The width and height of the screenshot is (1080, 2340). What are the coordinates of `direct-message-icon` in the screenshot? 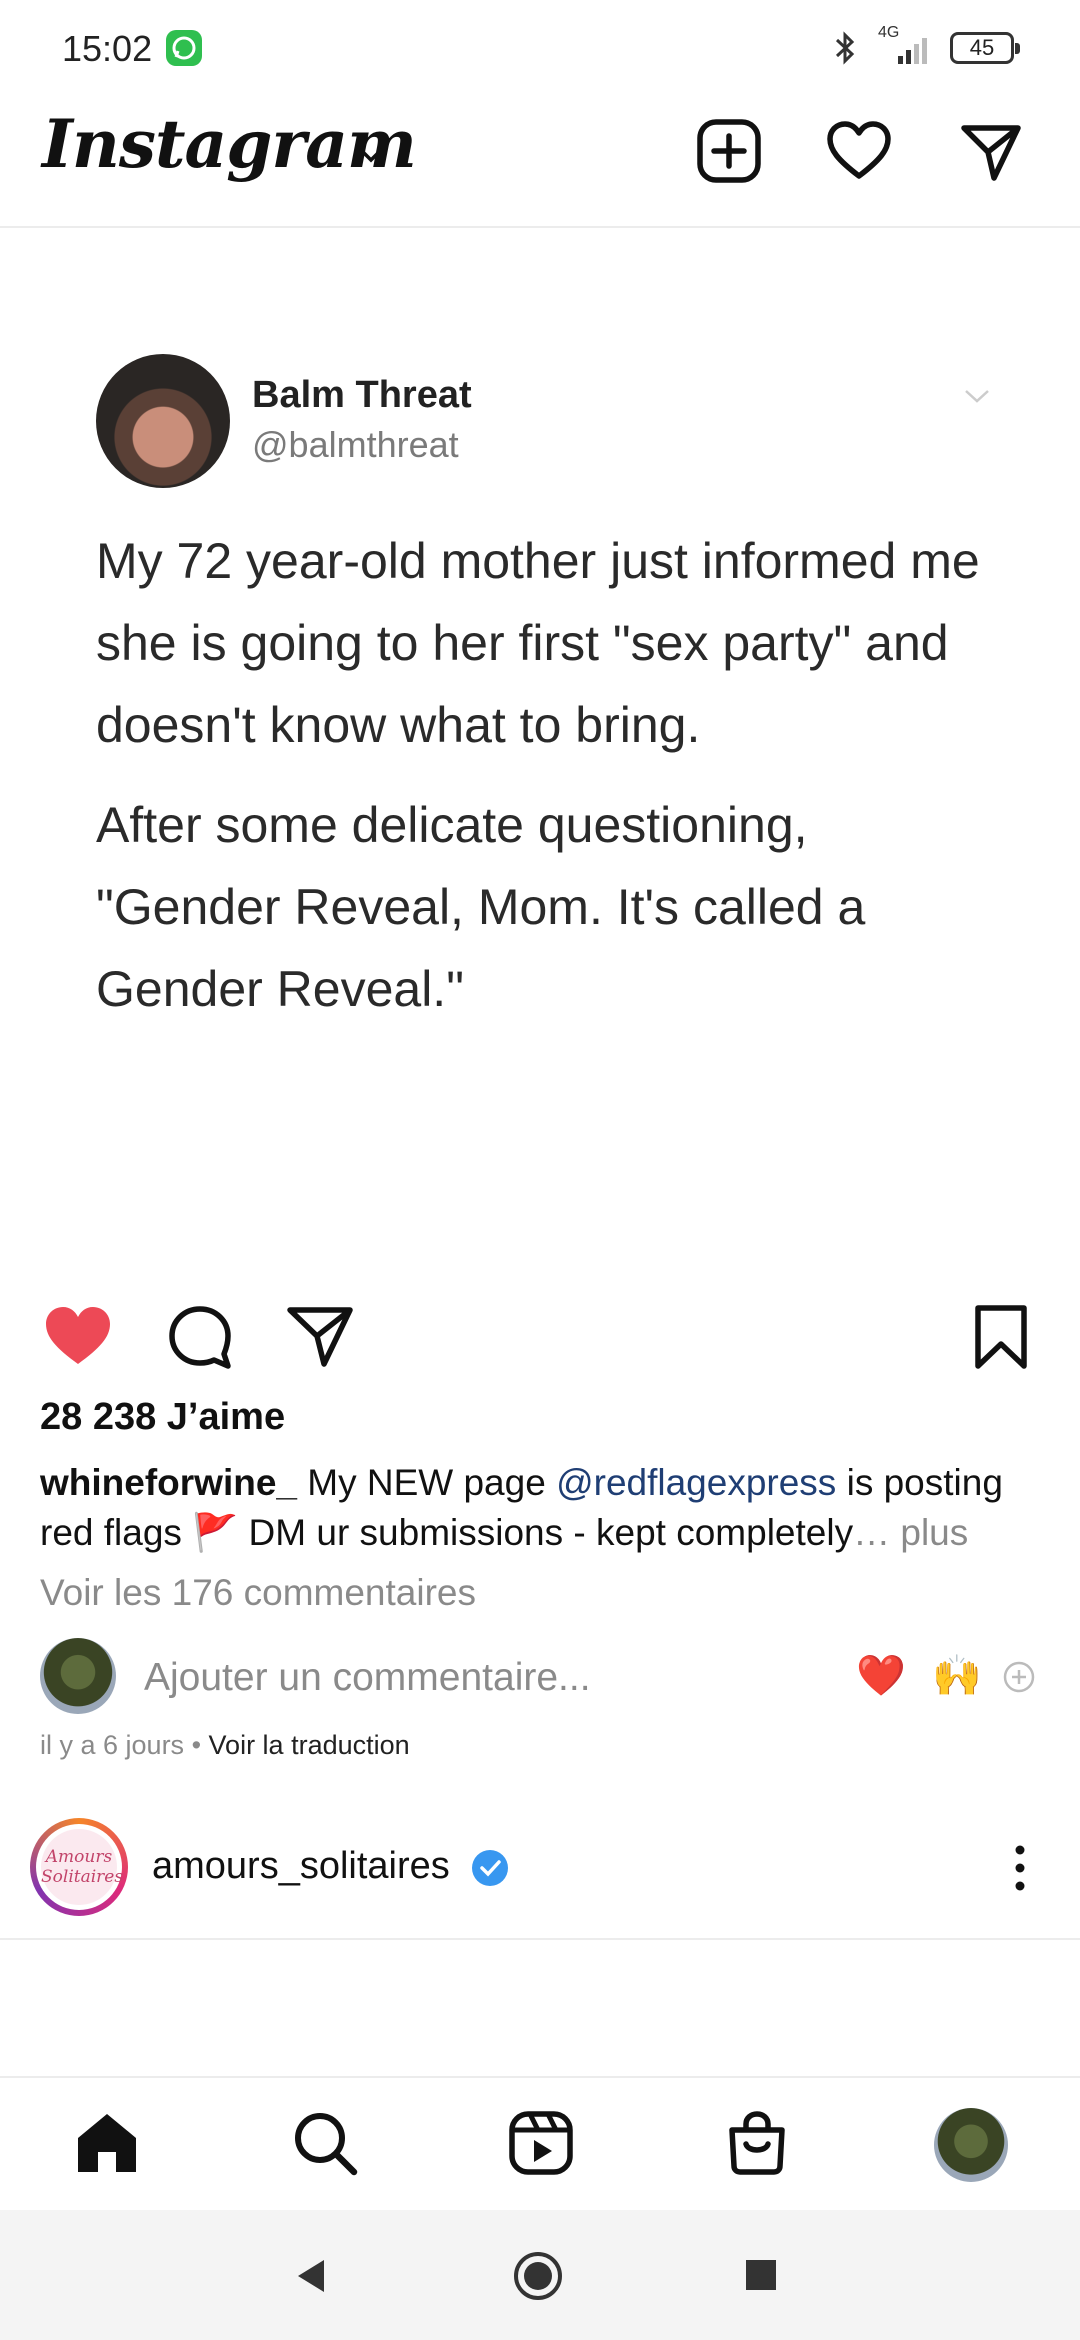 It's located at (991, 151).